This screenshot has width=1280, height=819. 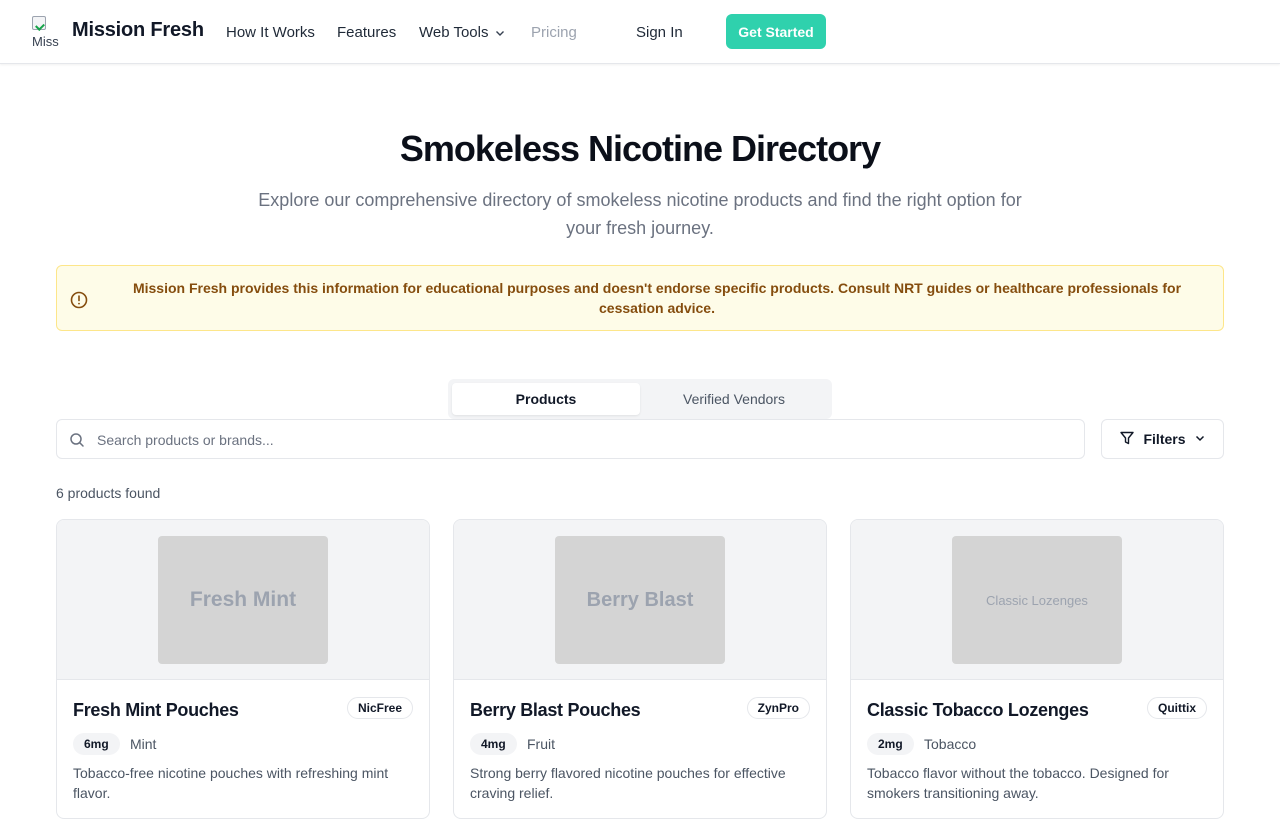 I want to click on product-image-area: Berry Blast, so click(x=640, y=600).